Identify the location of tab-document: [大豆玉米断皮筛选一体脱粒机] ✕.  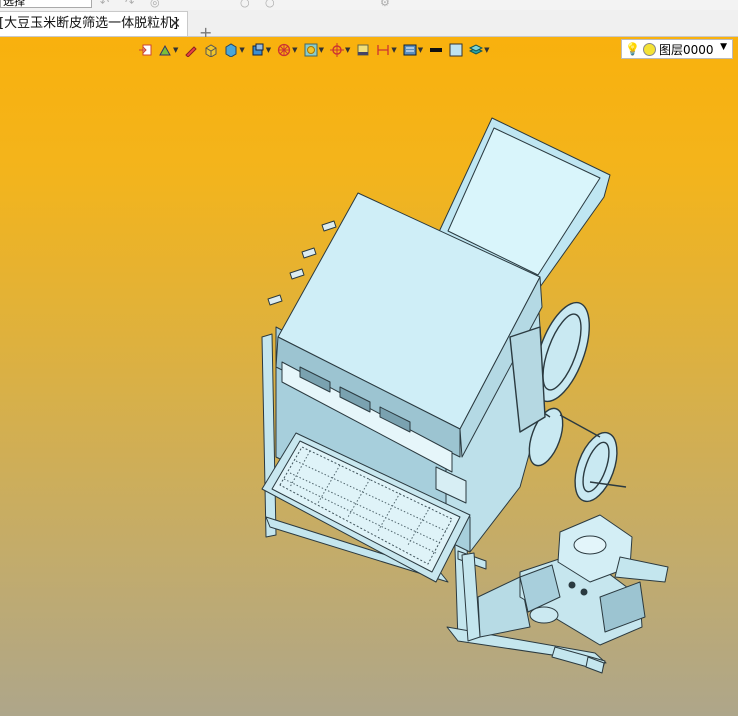
(94, 23).